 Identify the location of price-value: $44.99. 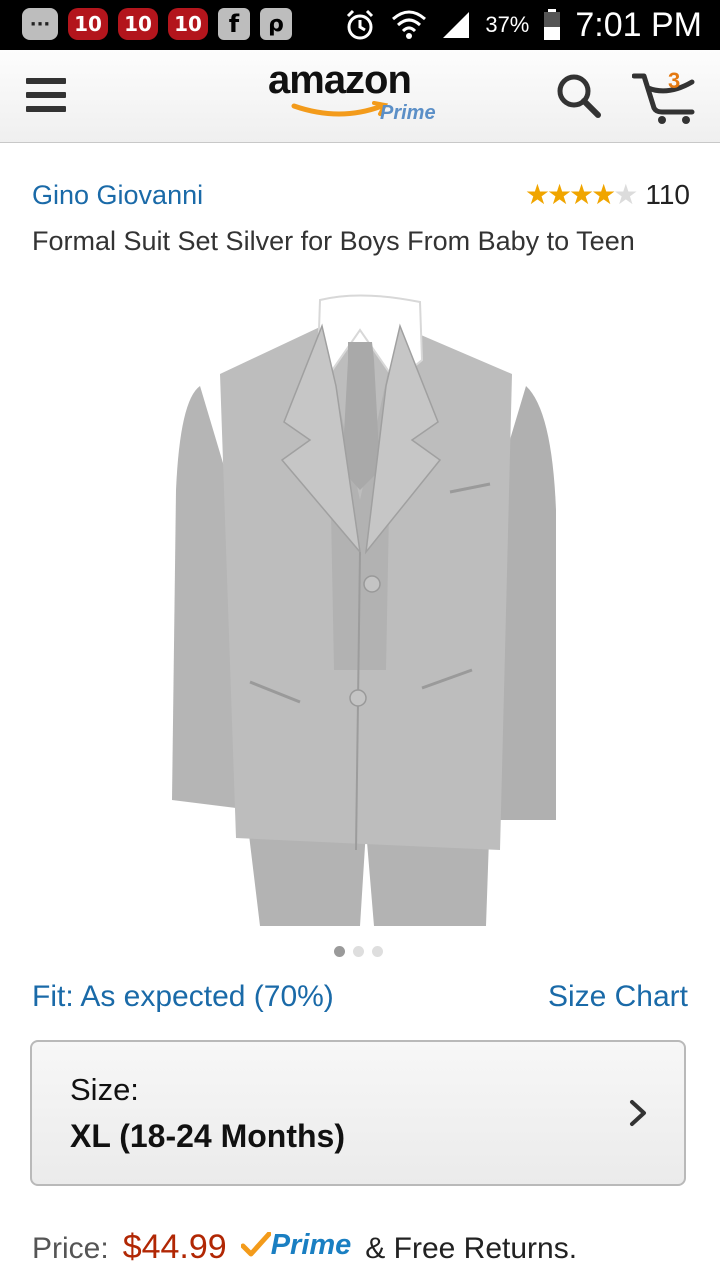
(174, 1247).